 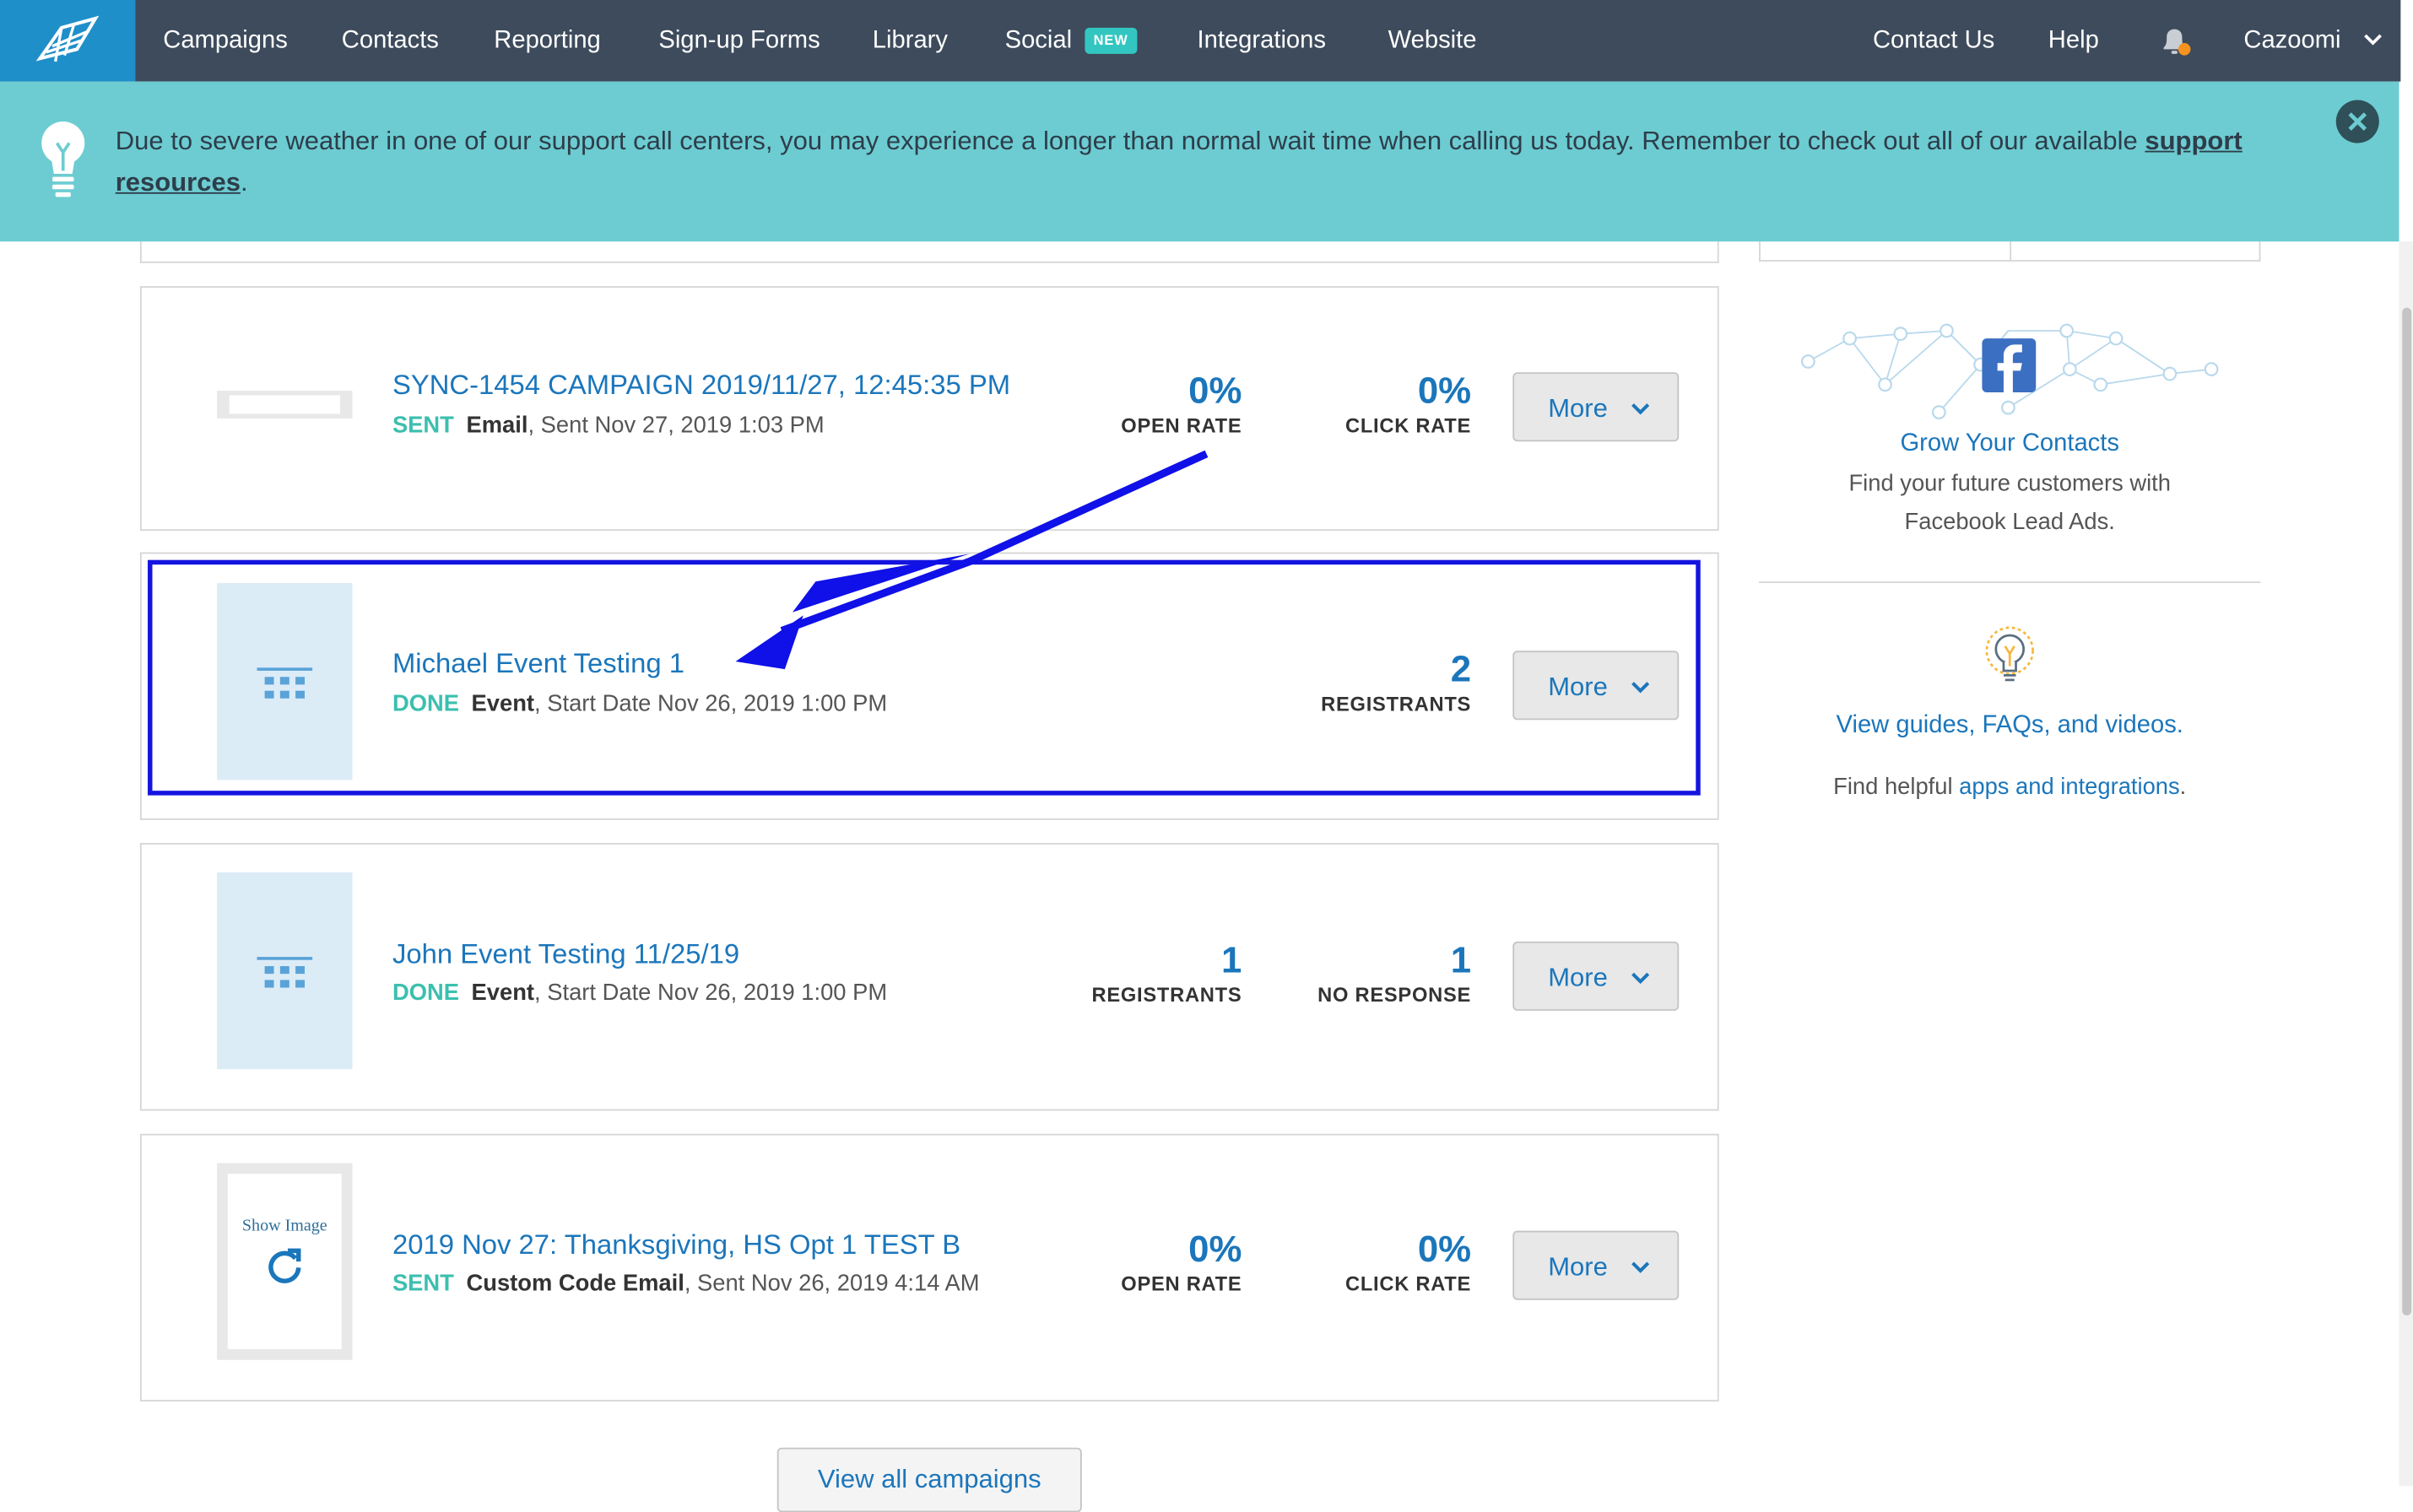 I want to click on new-badge: NEW, so click(x=1111, y=40).